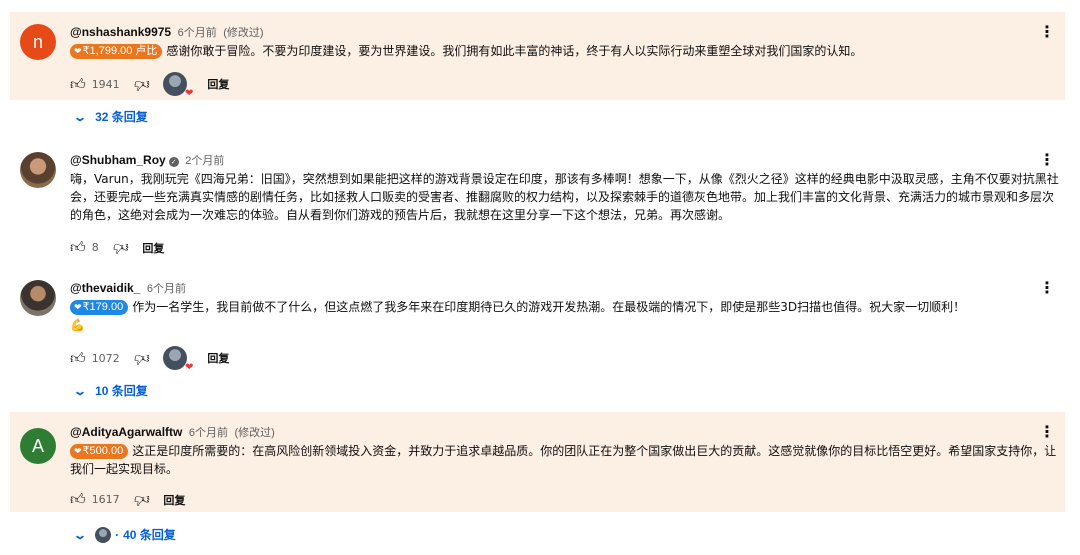 This screenshot has width=1080, height=555. Describe the element at coordinates (204, 161) in the screenshot. I see `comment-time: 2个月前` at that location.